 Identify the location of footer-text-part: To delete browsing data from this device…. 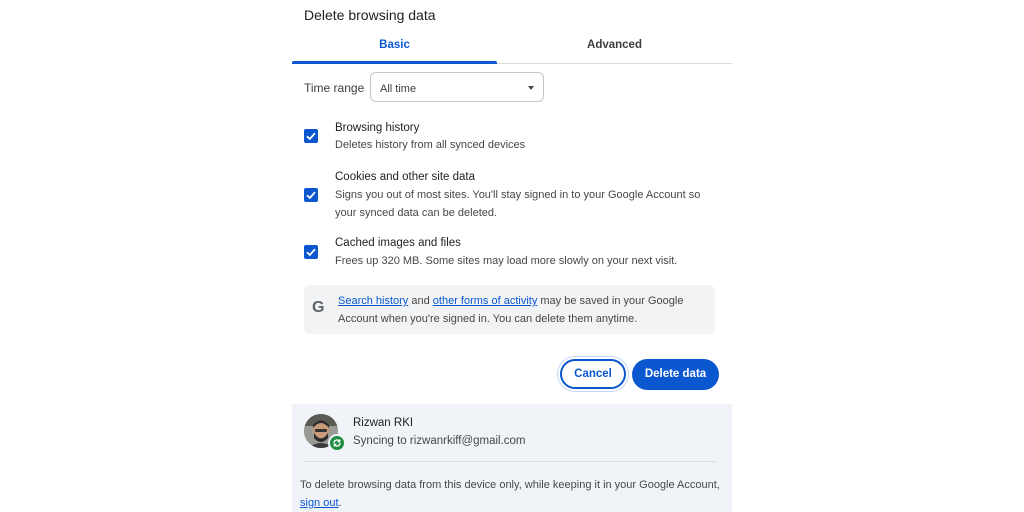
(510, 485).